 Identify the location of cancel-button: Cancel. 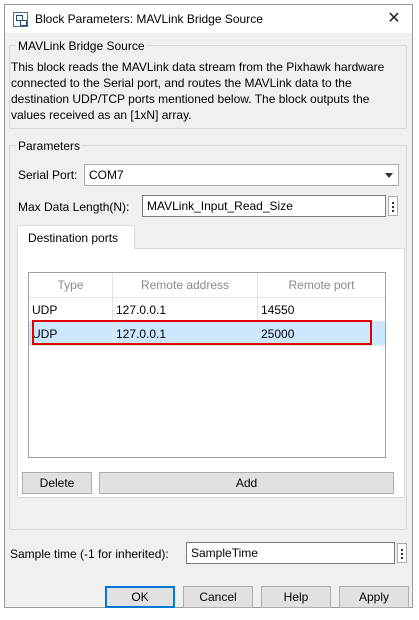
(218, 597).